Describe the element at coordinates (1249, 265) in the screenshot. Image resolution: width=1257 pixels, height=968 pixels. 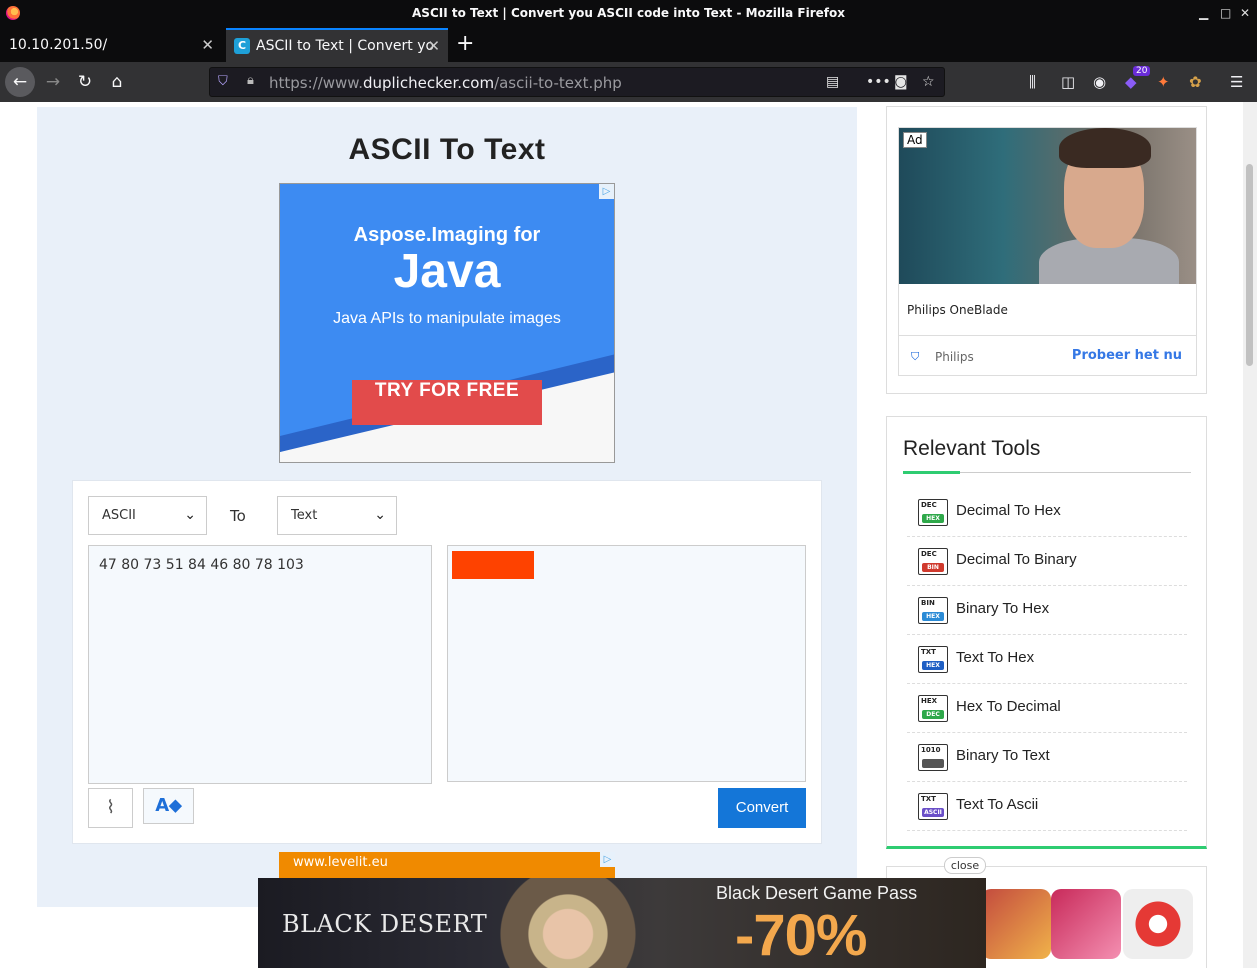
I see `scrollbar-thumb` at that location.